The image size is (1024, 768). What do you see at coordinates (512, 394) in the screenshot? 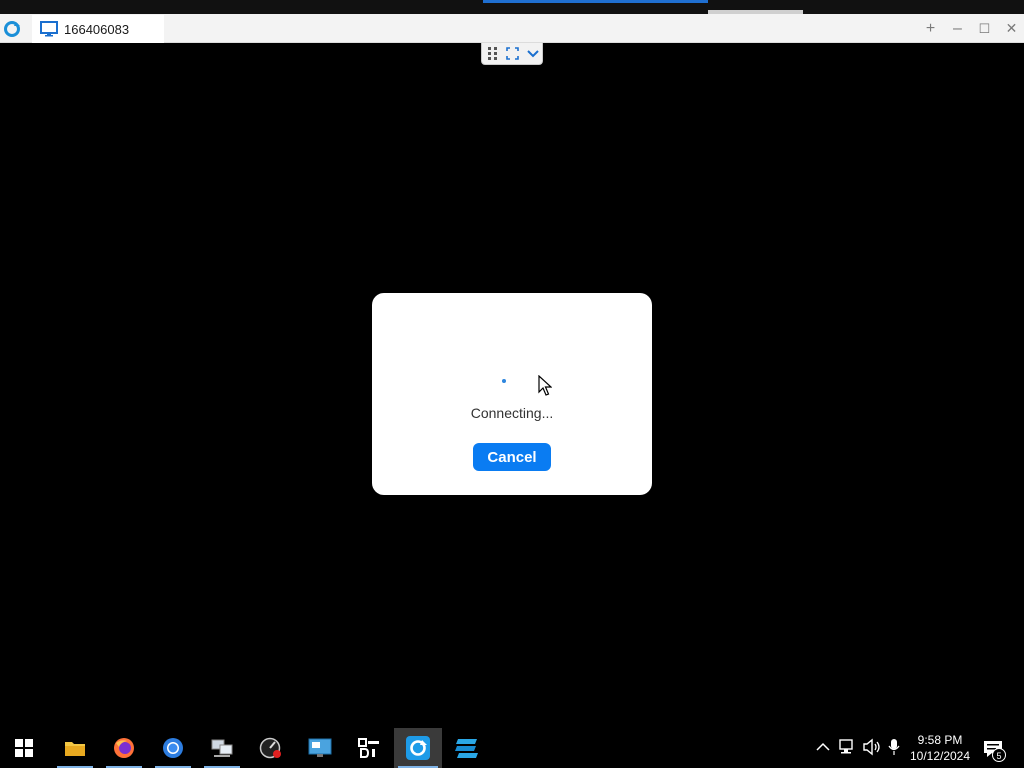
I see `connecting-dialog: Connecting... Cancel` at bounding box center [512, 394].